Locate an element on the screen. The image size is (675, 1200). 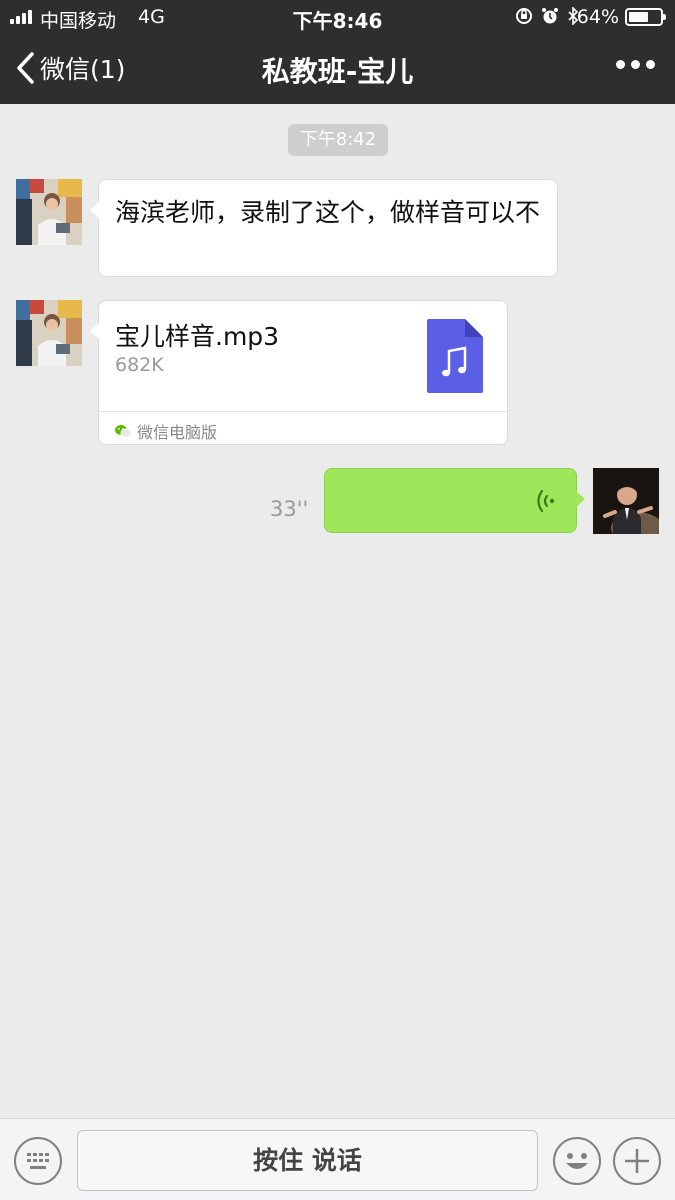
more-functions-button is located at coordinates (637, 1161).